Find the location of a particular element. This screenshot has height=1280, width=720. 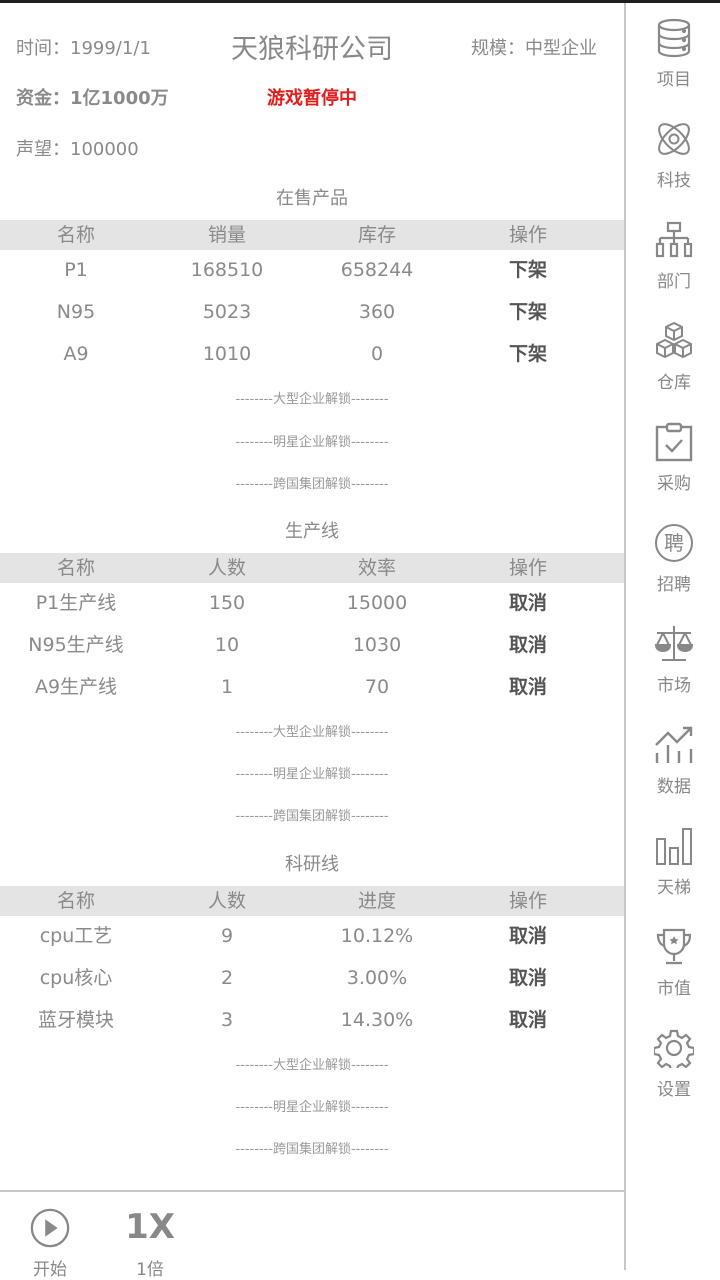

research-progress: 3.00% is located at coordinates (377, 978).